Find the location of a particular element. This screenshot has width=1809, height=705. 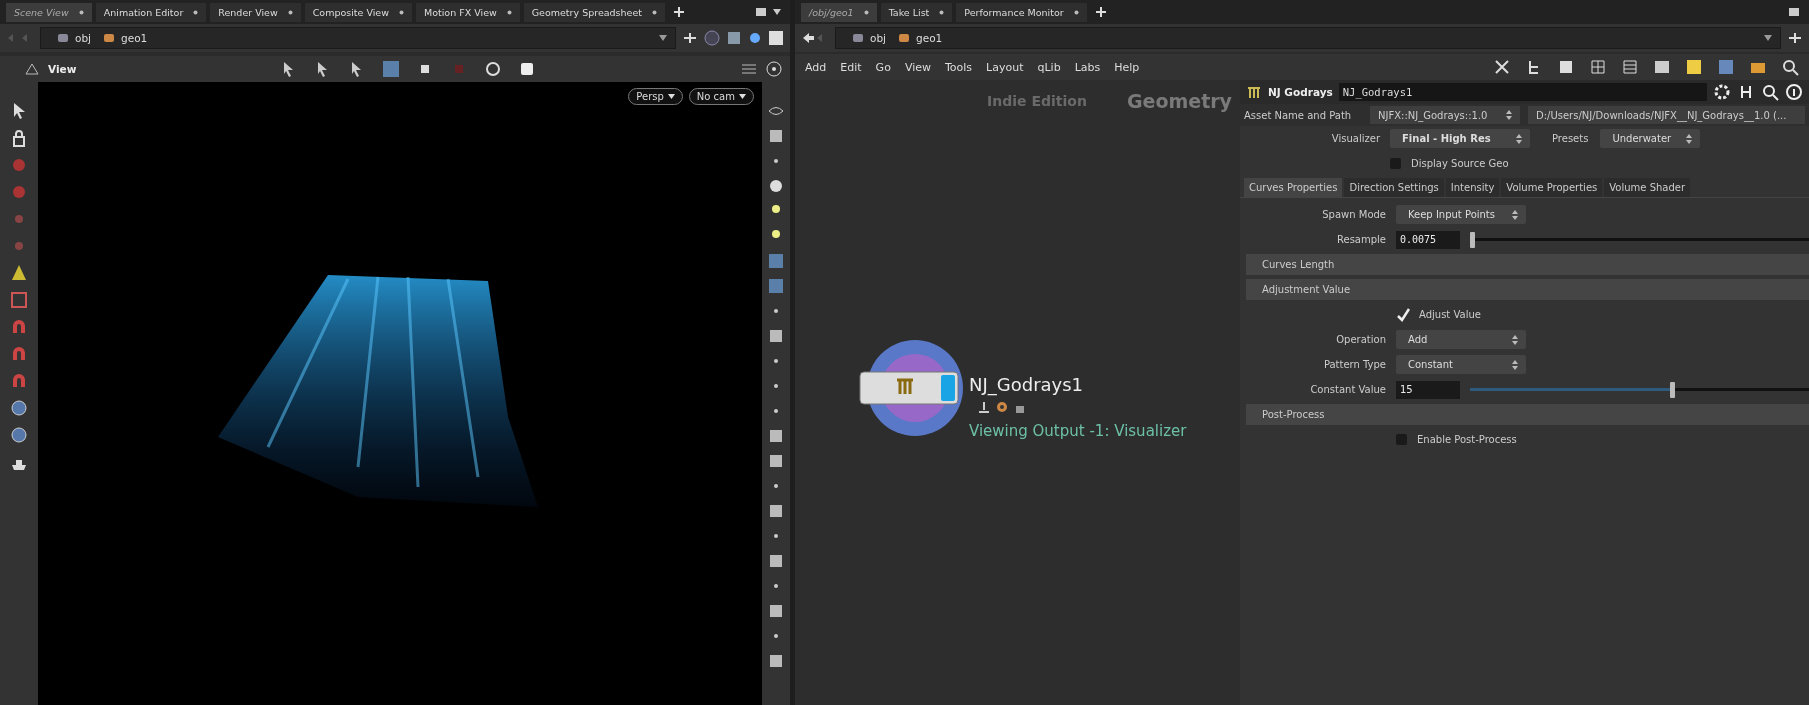

menu-item: Labs is located at coordinates (1087, 67).